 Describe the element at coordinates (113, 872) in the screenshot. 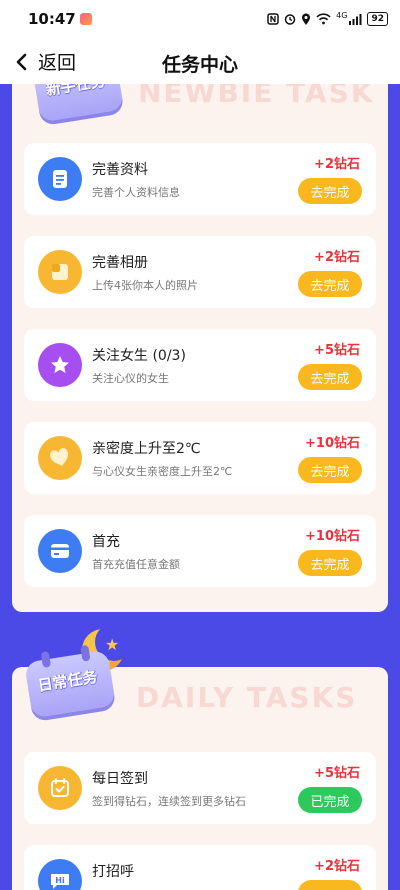

I see `task-title: 打招呼` at that location.